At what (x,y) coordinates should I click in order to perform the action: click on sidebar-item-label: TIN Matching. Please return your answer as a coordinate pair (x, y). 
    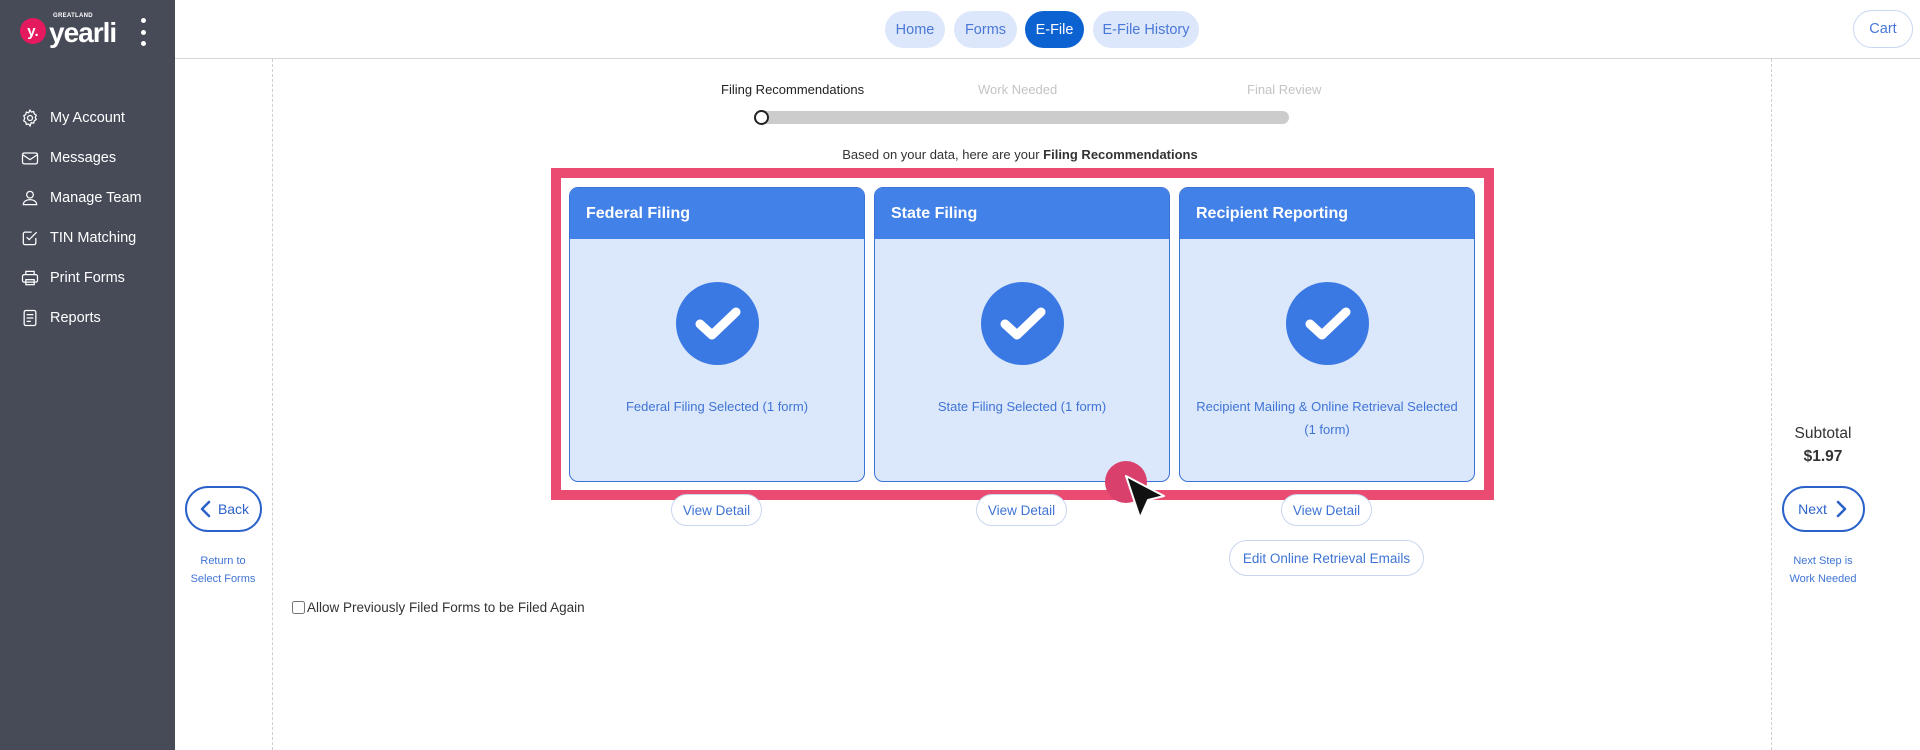
    Looking at the image, I should click on (93, 238).